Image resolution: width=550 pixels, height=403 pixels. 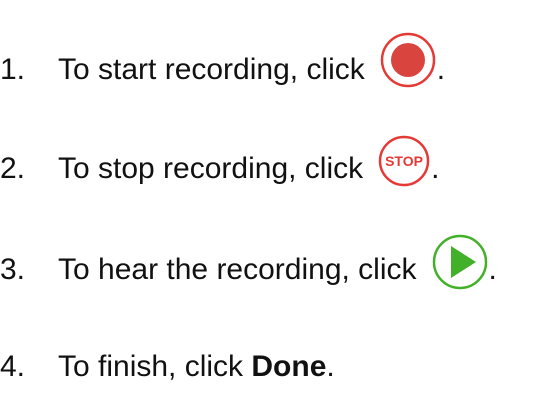 What do you see at coordinates (13, 366) in the screenshot?
I see `step-number: 4.` at bounding box center [13, 366].